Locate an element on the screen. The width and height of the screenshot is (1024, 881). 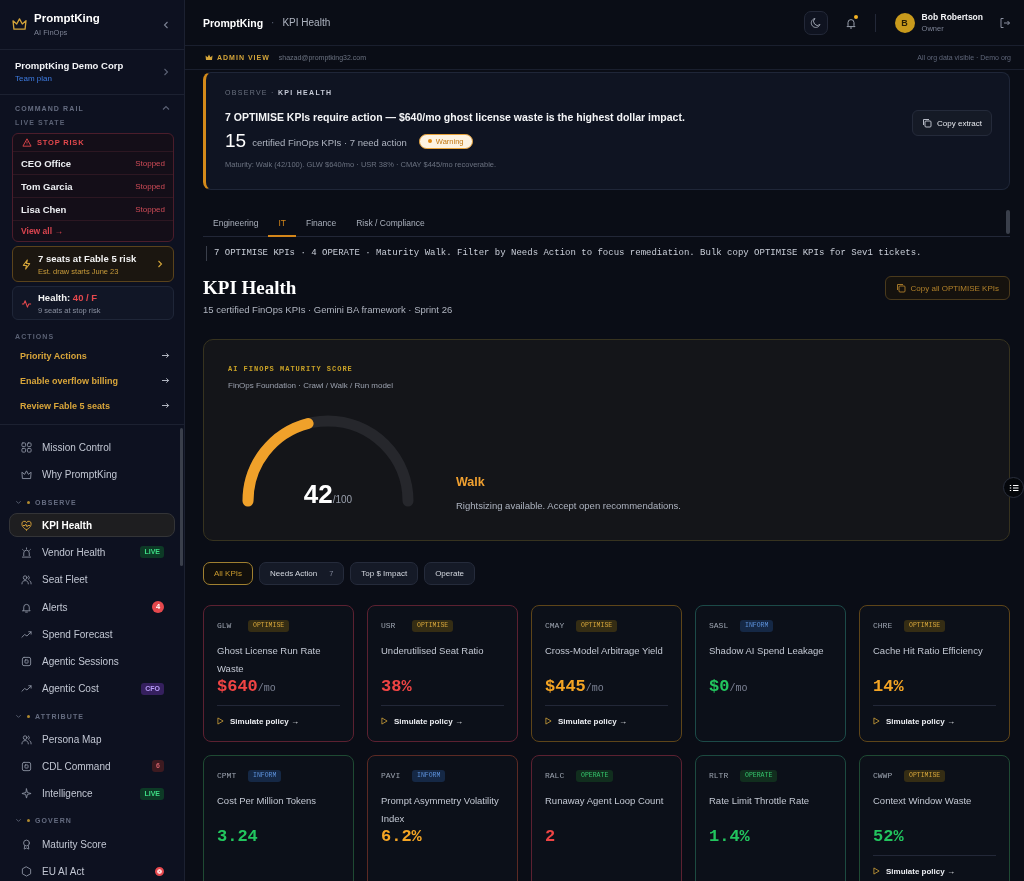
view-all-link: View all → is located at coordinates (42, 231).